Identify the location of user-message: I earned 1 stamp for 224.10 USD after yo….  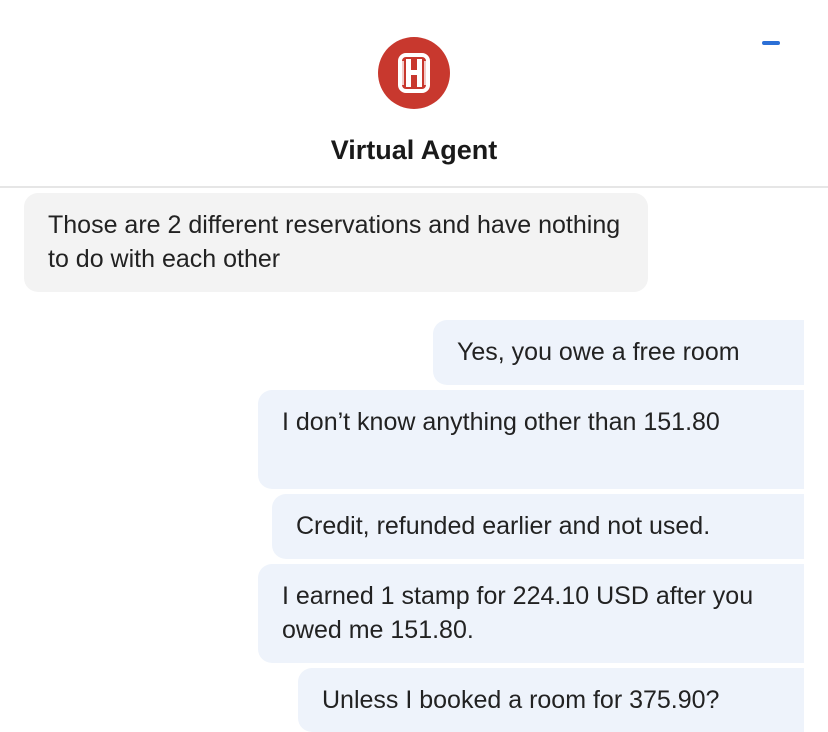
(531, 613).